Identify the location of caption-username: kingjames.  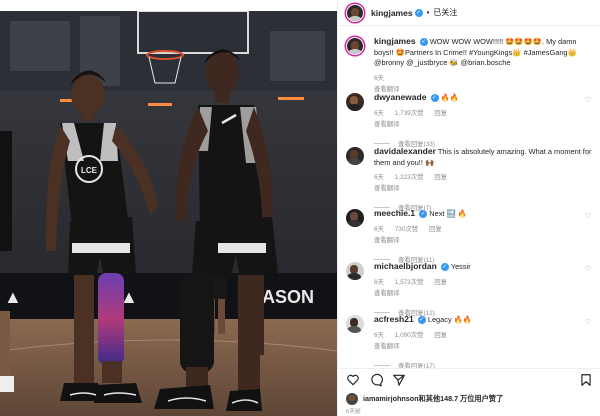
(395, 41).